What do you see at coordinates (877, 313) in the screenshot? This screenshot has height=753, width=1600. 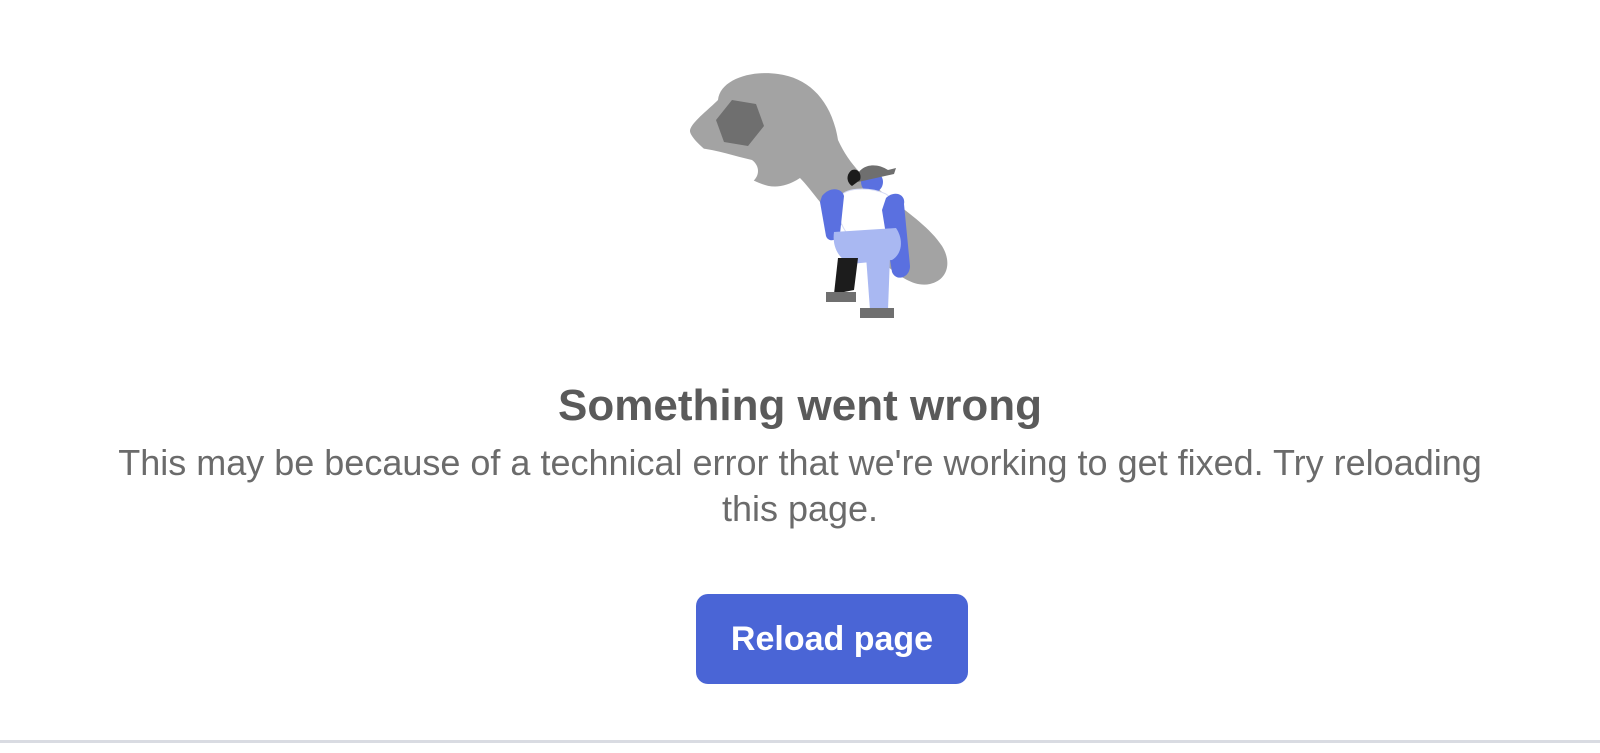 I see `worker-right-shoe` at bounding box center [877, 313].